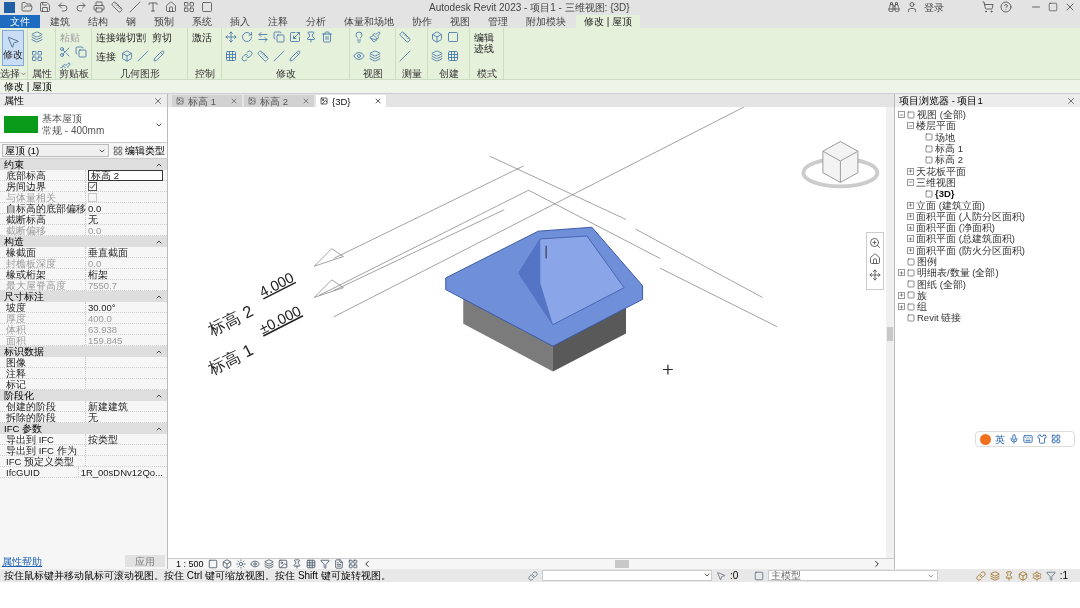 This screenshot has width=1080, height=608. I want to click on scroll-right-icon, so click(877, 564).